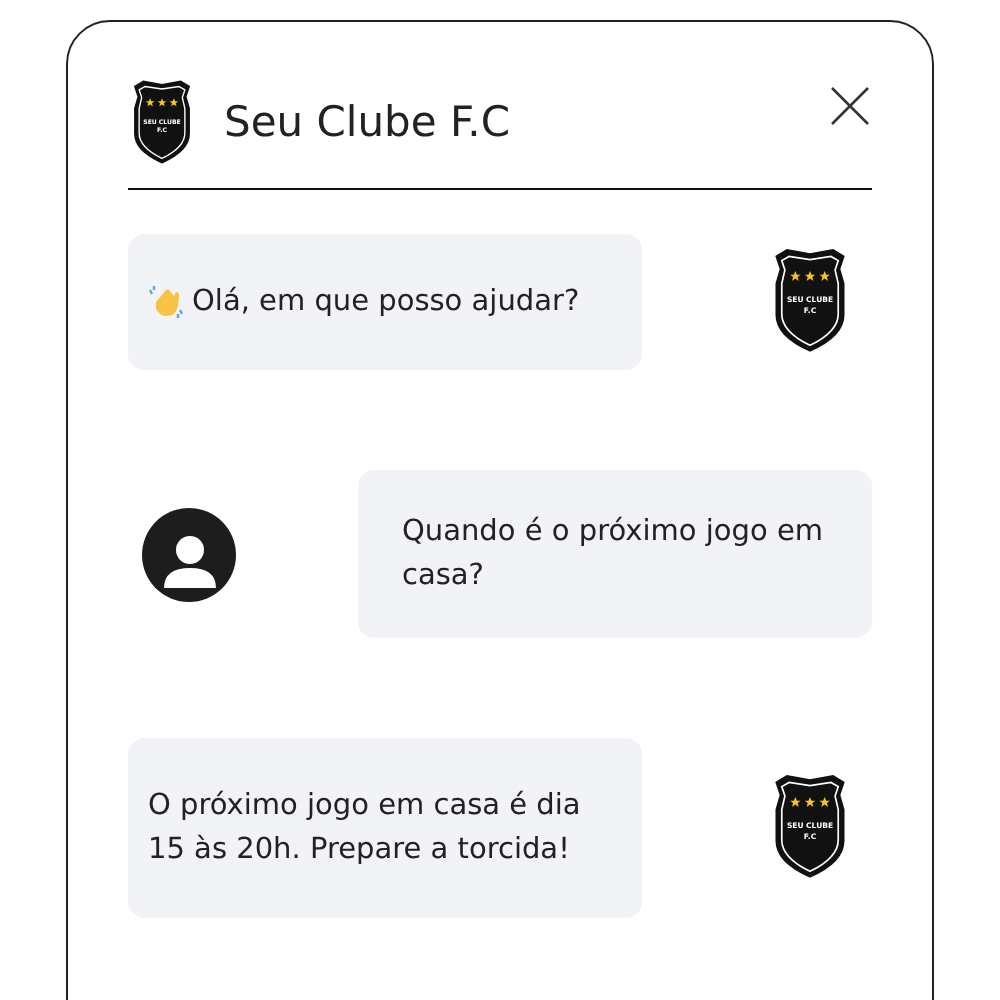  I want to click on bot-message: O próximo jogo em casa é dia 15 às 20h. Prepare a torcida!, so click(385, 828).